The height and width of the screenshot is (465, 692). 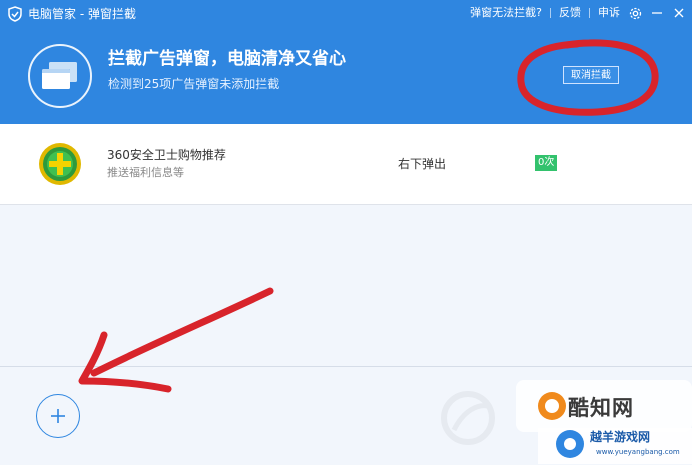 What do you see at coordinates (620, 437) in the screenshot?
I see `watermark-text: 越羊游戏网` at bounding box center [620, 437].